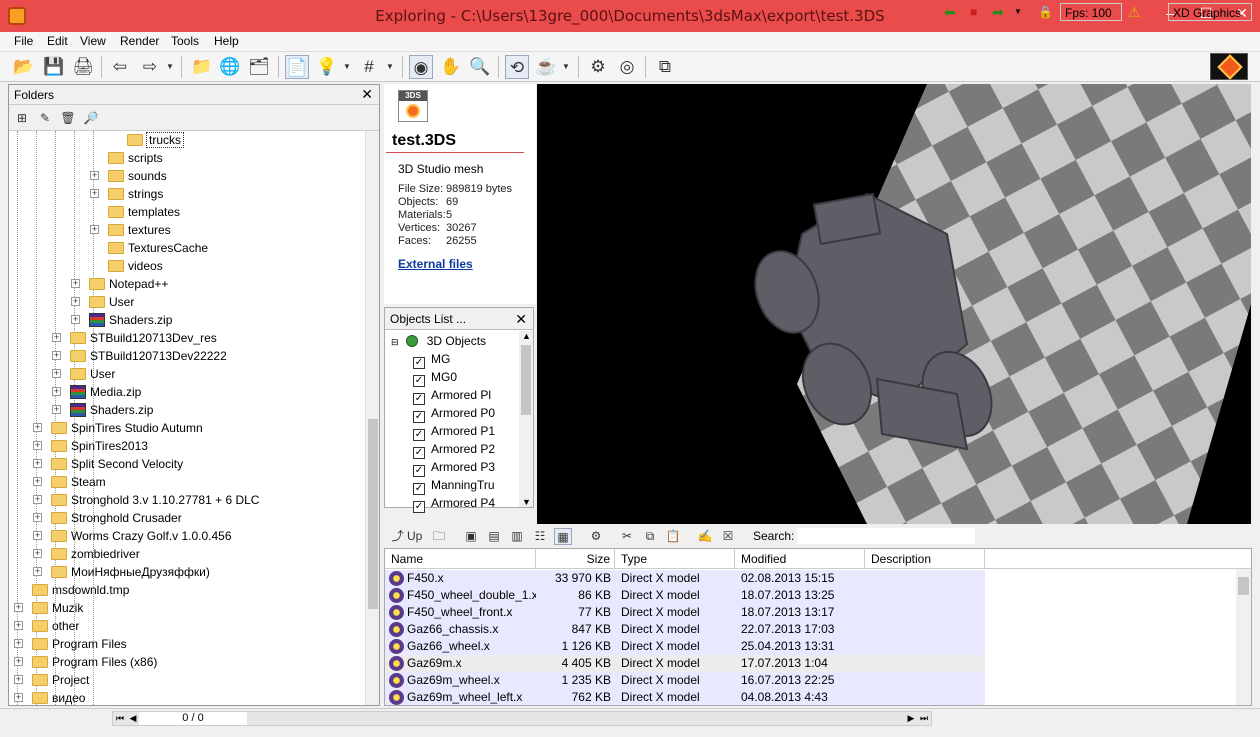 The image size is (1260, 737). I want to click on folder-tree-item: + Program Files (x86), so click(85, 662).